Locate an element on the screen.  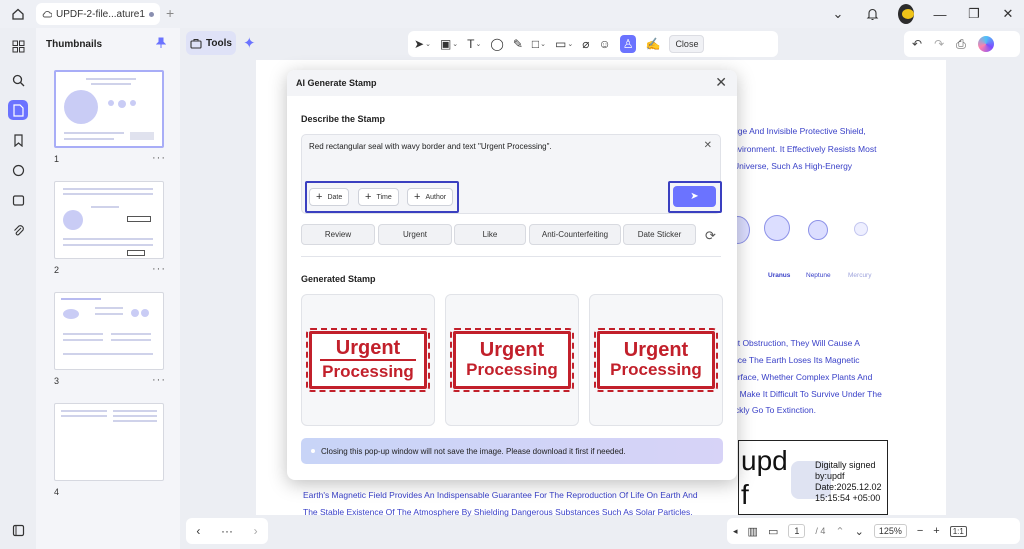
stamp-tool: ♙ is located at coordinates (628, 44).